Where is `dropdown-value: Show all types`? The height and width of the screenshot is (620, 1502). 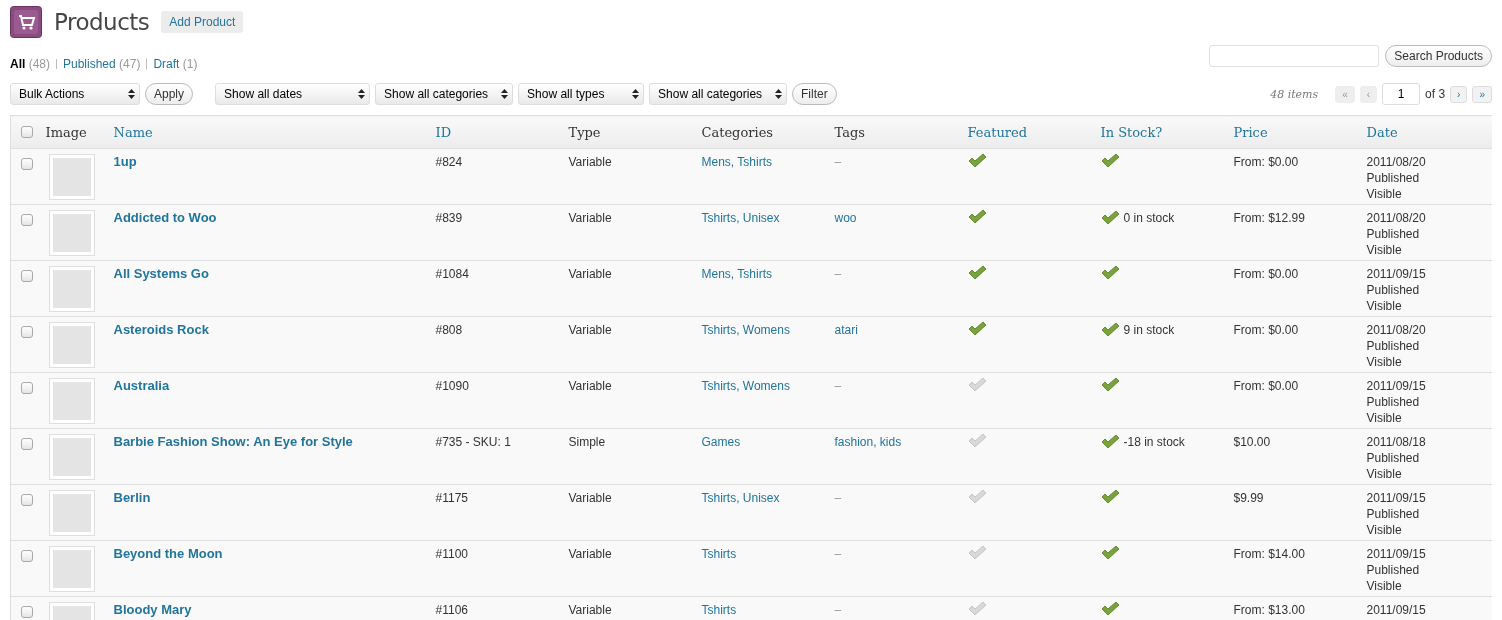
dropdown-value: Show all types is located at coordinates (566, 94).